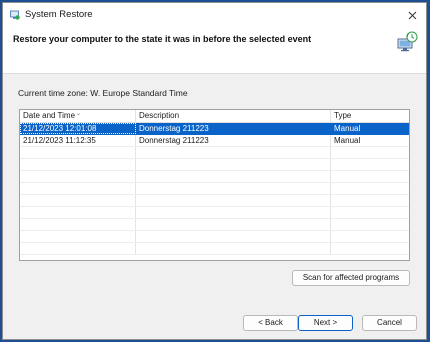 The width and height of the screenshot is (430, 342). I want to click on column-header-date: Date and Time ⌄, so click(78, 116).